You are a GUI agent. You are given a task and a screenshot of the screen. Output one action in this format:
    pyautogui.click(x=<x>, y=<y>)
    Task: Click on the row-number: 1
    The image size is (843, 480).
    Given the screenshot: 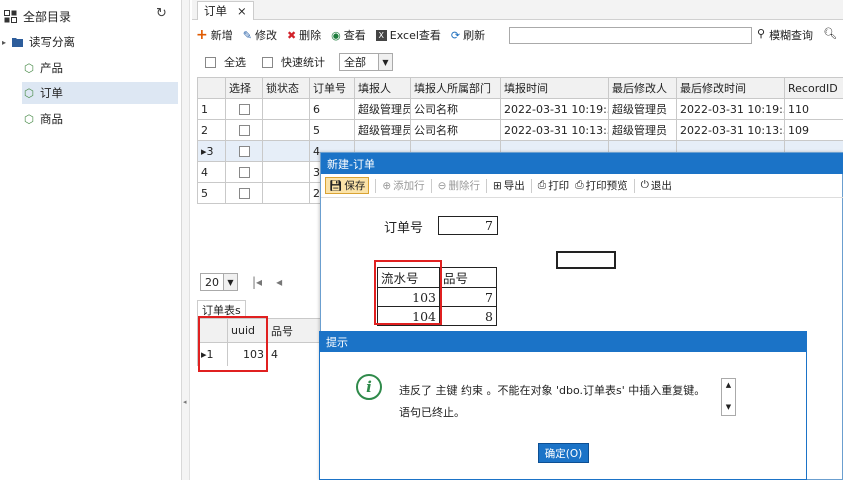 What is the action you would take?
    pyautogui.click(x=211, y=109)
    